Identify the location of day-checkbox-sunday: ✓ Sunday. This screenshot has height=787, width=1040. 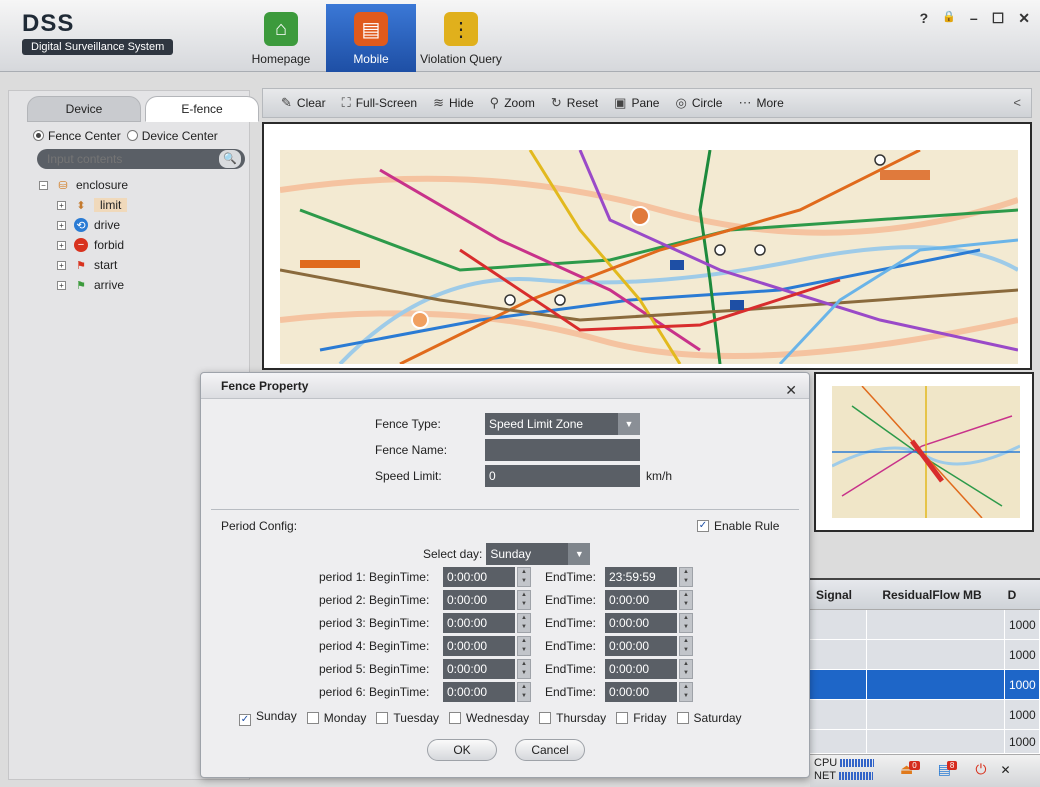
(268, 717).